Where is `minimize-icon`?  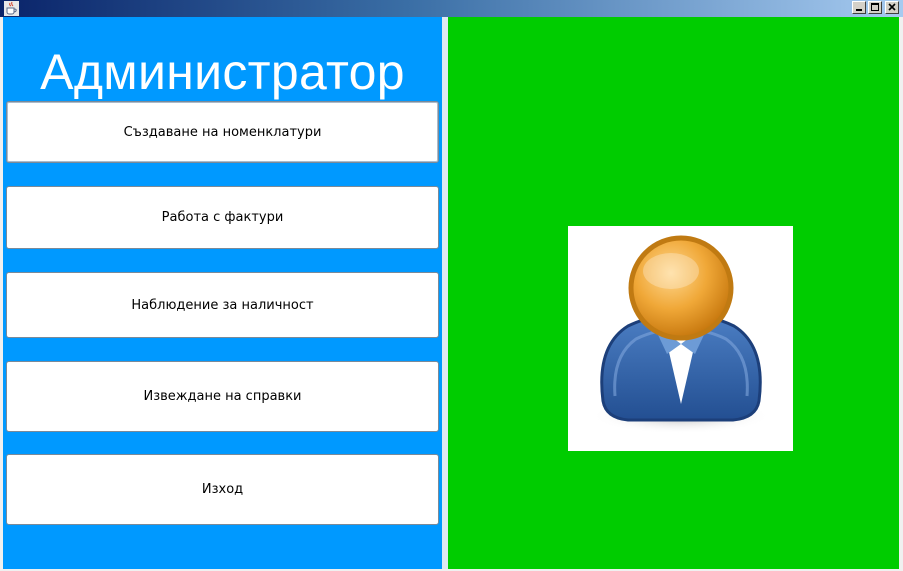 minimize-icon is located at coordinates (859, 10).